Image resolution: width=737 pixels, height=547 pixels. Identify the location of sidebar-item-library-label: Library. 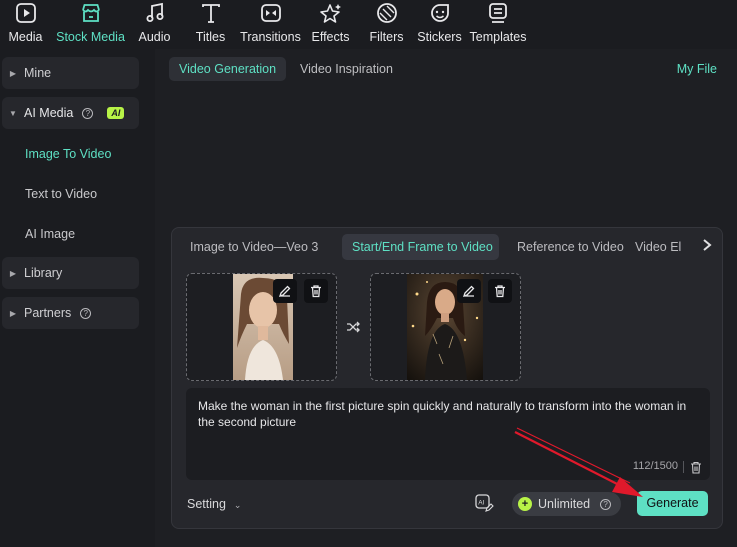
(43, 273).